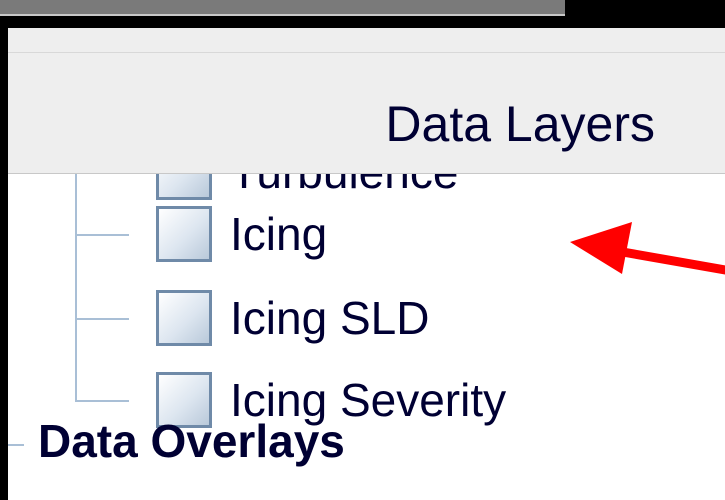 The height and width of the screenshot is (500, 725). I want to click on tree-item-turbulence: Turbulence, so click(307, 189).